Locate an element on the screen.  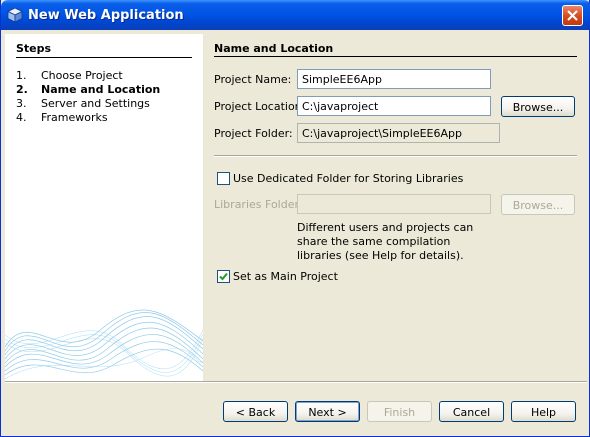
project-name-input: SimpleEE6App is located at coordinates (394, 79).